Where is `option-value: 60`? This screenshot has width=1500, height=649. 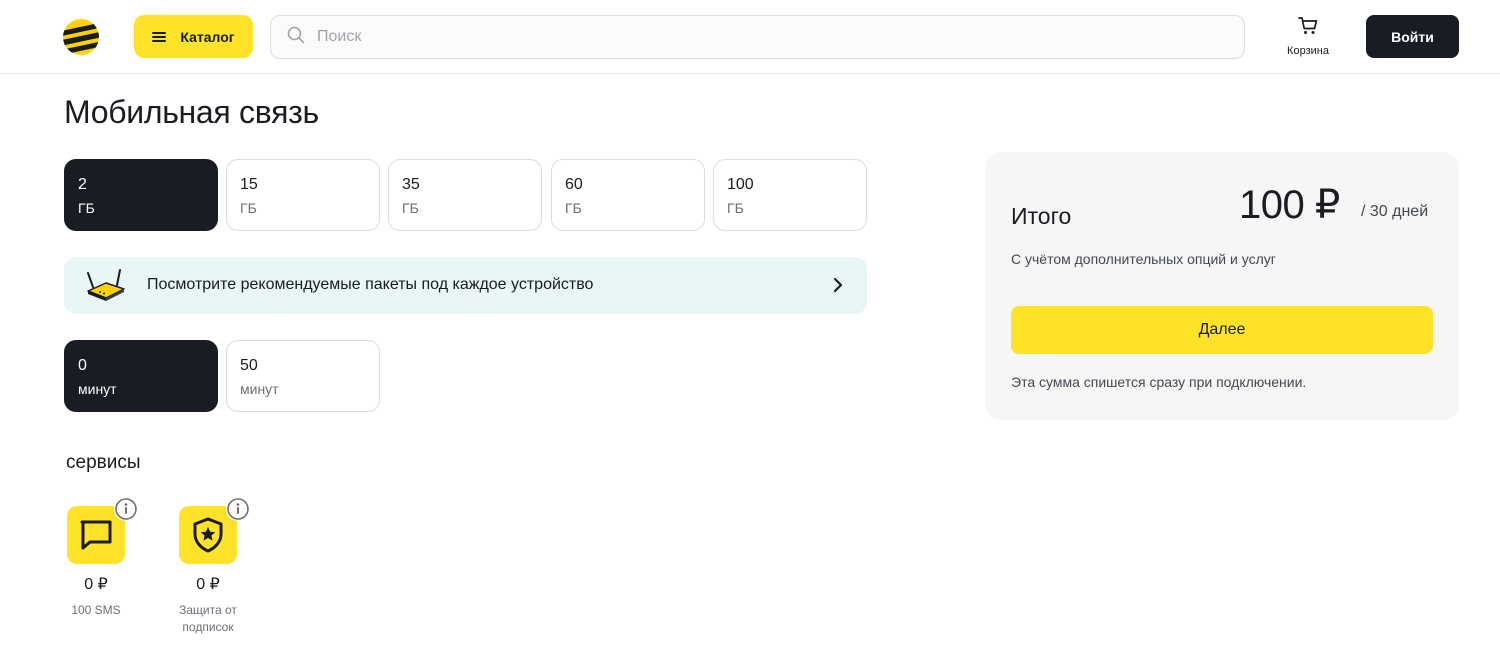 option-value: 60 is located at coordinates (574, 184).